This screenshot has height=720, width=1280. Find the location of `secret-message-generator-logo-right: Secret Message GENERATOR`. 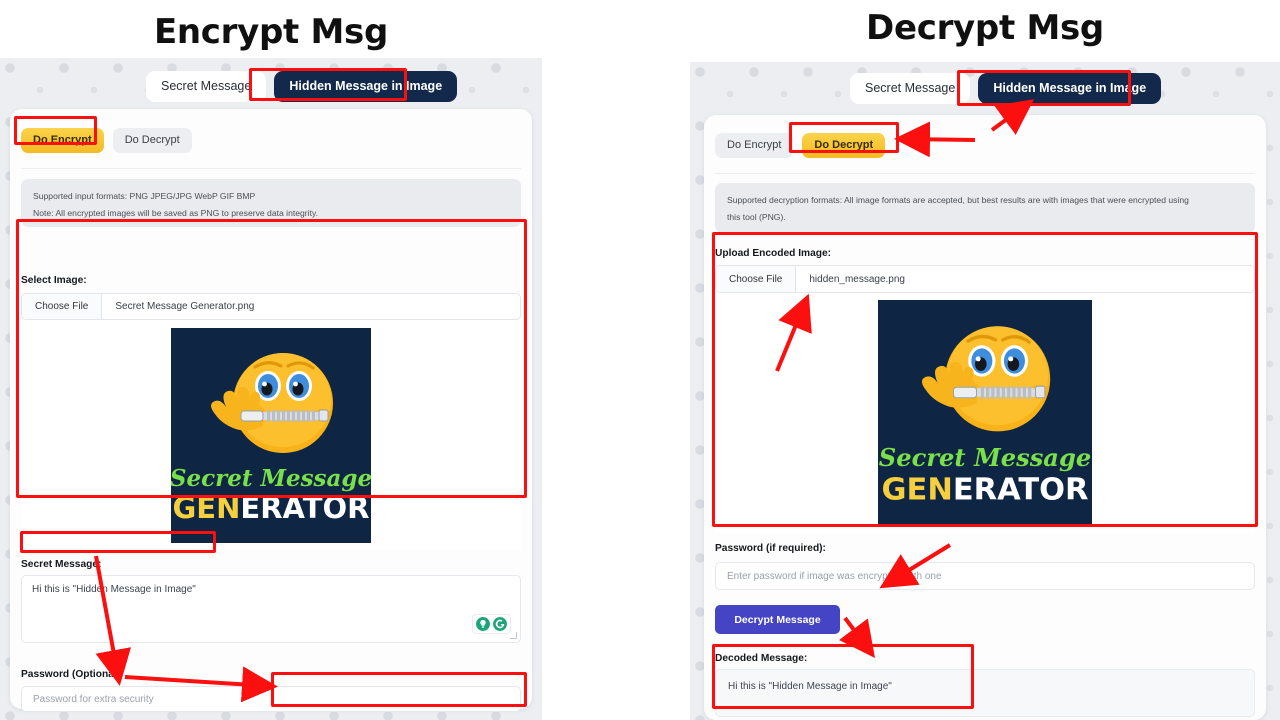

secret-message-generator-logo-right: Secret Message GENERATOR is located at coordinates (985, 413).